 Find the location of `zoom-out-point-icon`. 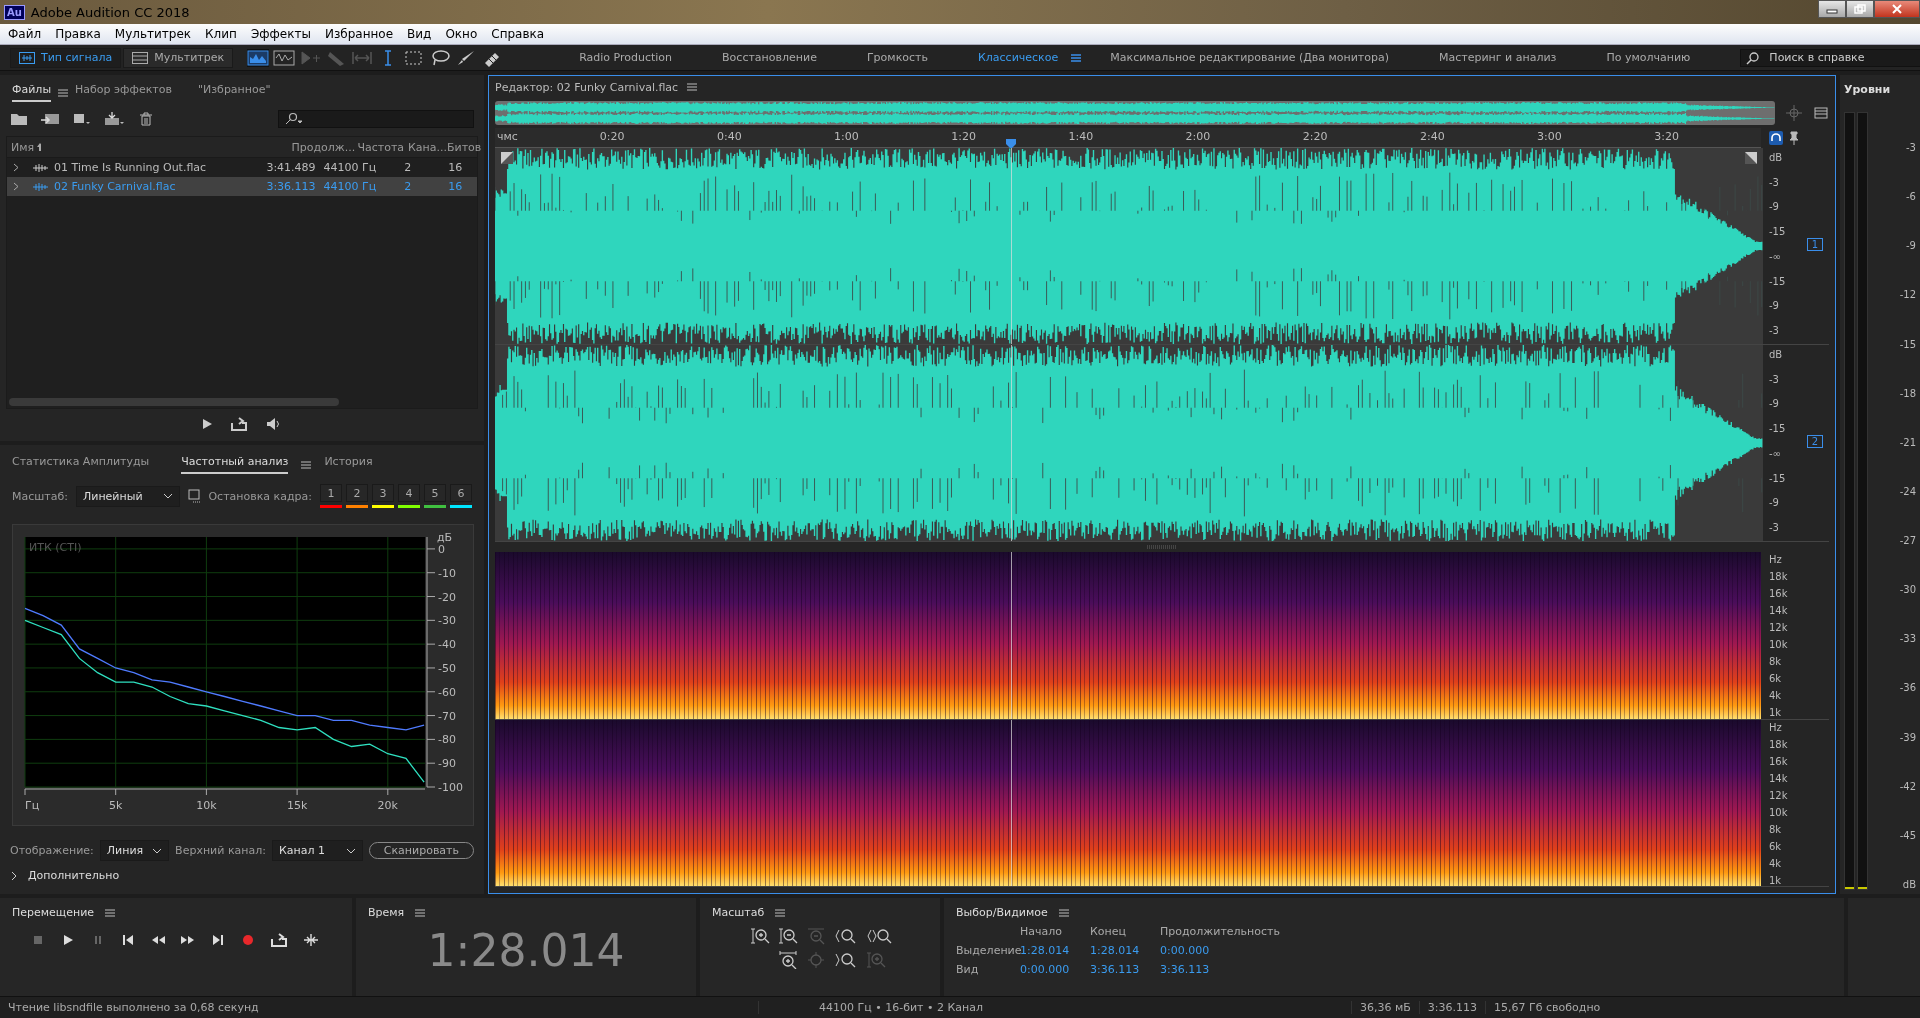

zoom-out-point-icon is located at coordinates (846, 960).